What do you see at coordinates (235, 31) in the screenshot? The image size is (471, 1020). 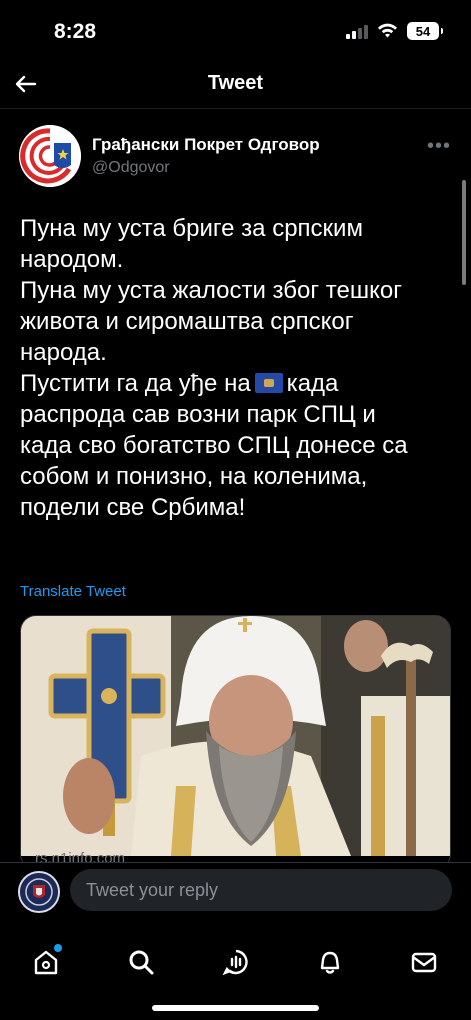 I see `status-bar: 8:28 54` at bounding box center [235, 31].